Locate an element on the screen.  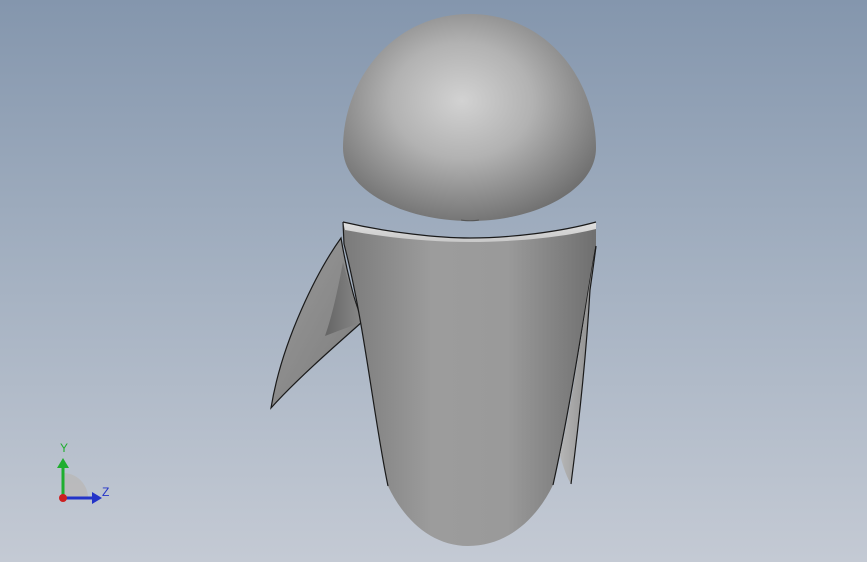
triad-plane-arc is located at coordinates (75, 485).